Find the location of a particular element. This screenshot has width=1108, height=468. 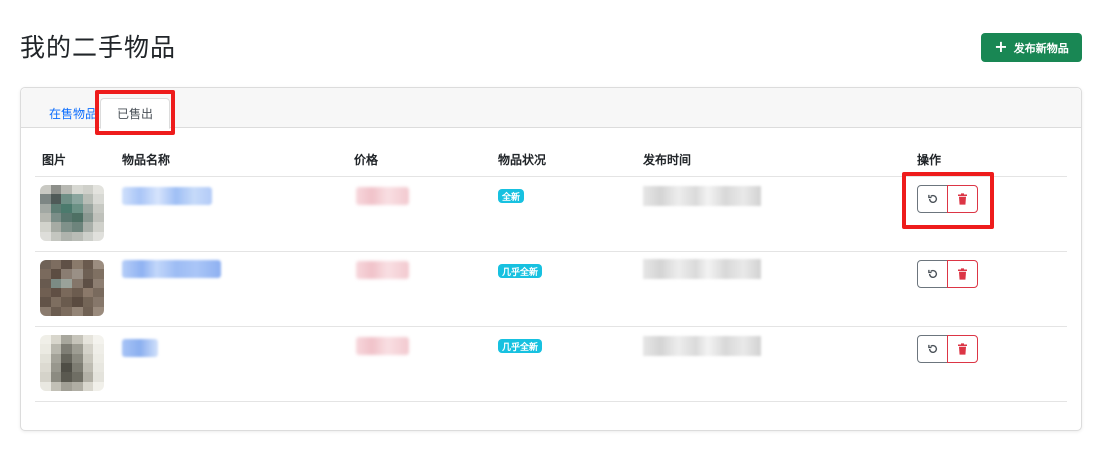

page-title: 我的二手物品 is located at coordinates (98, 47).